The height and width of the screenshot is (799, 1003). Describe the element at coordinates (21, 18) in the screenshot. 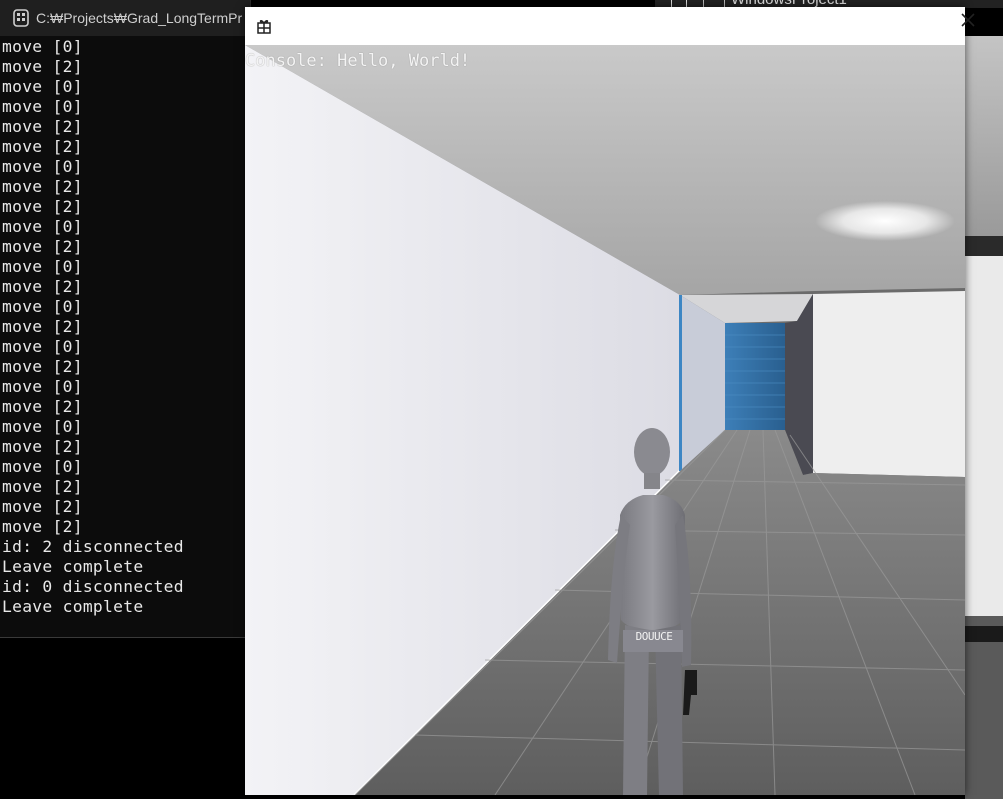

I see `console-window-icon` at that location.